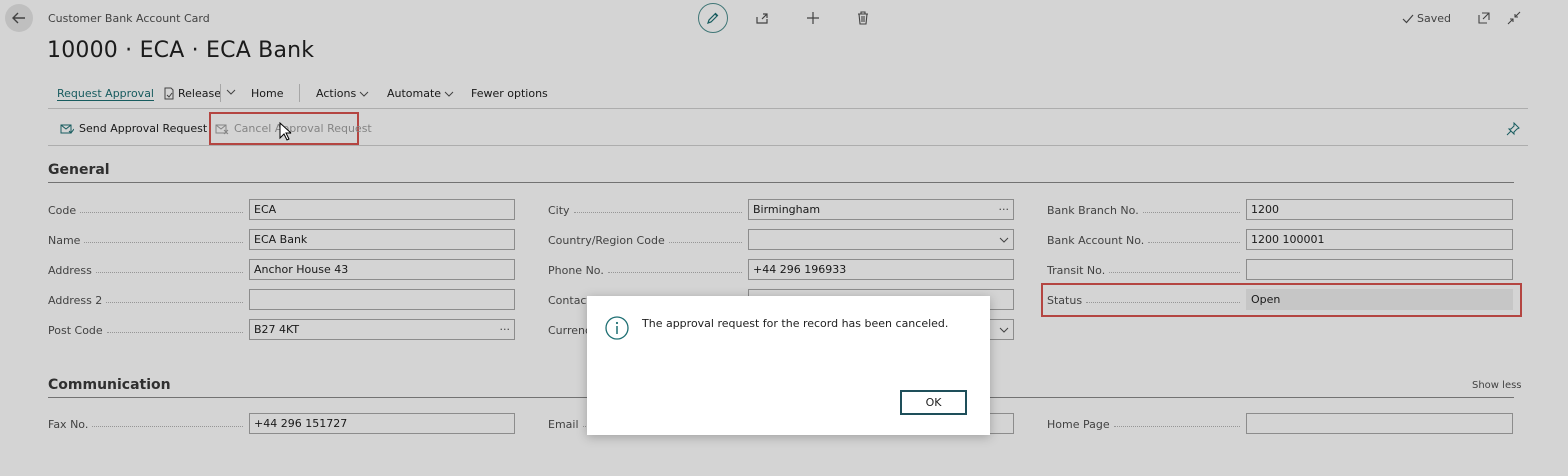  Describe the element at coordinates (285, 131) in the screenshot. I see `mouse-cursor-icon` at that location.